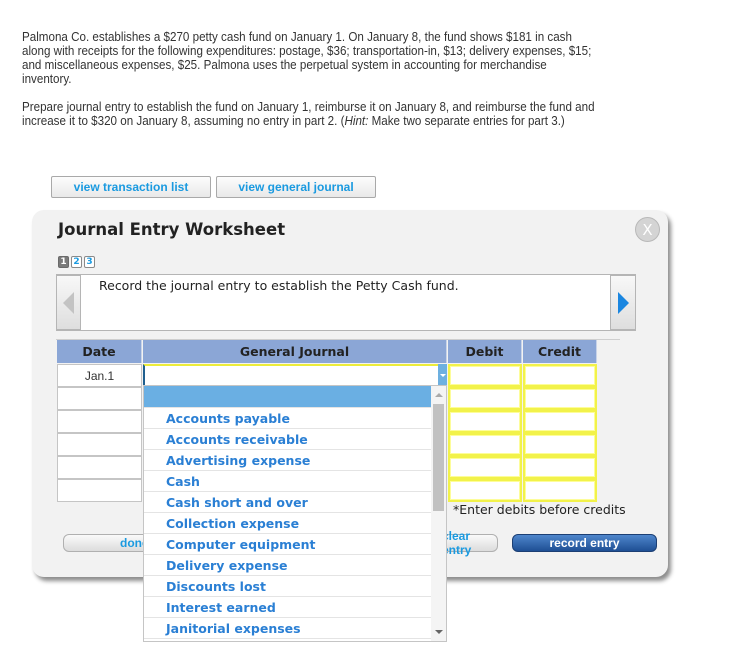 The width and height of the screenshot is (729, 651). I want to click on dropdown-scrollbar, so click(438, 513).